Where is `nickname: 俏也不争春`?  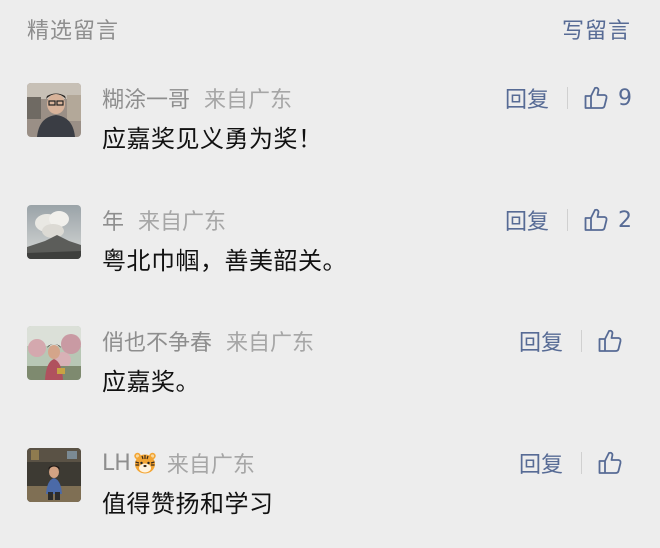
nickname: 俏也不争春 is located at coordinates (157, 341).